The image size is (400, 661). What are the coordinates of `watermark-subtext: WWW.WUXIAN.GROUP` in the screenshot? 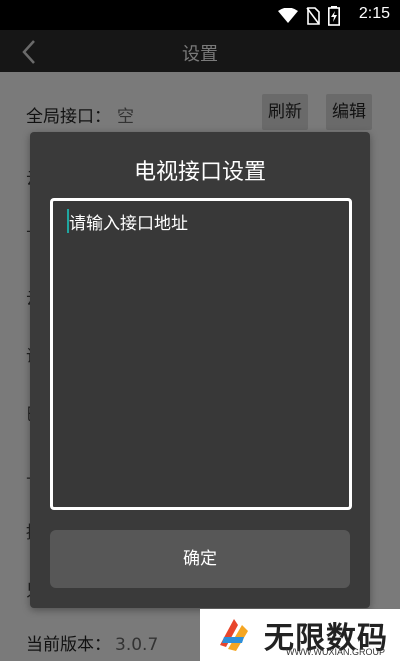 It's located at (335, 652).